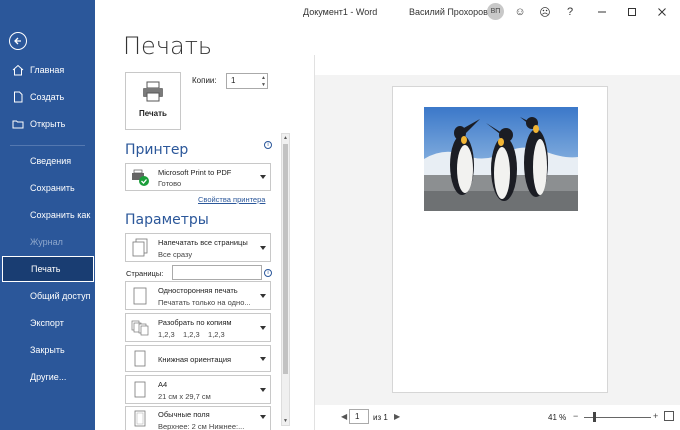 The height and width of the screenshot is (430, 680). What do you see at coordinates (167, 220) in the screenshot?
I see `settings-heading: Параметры` at bounding box center [167, 220].